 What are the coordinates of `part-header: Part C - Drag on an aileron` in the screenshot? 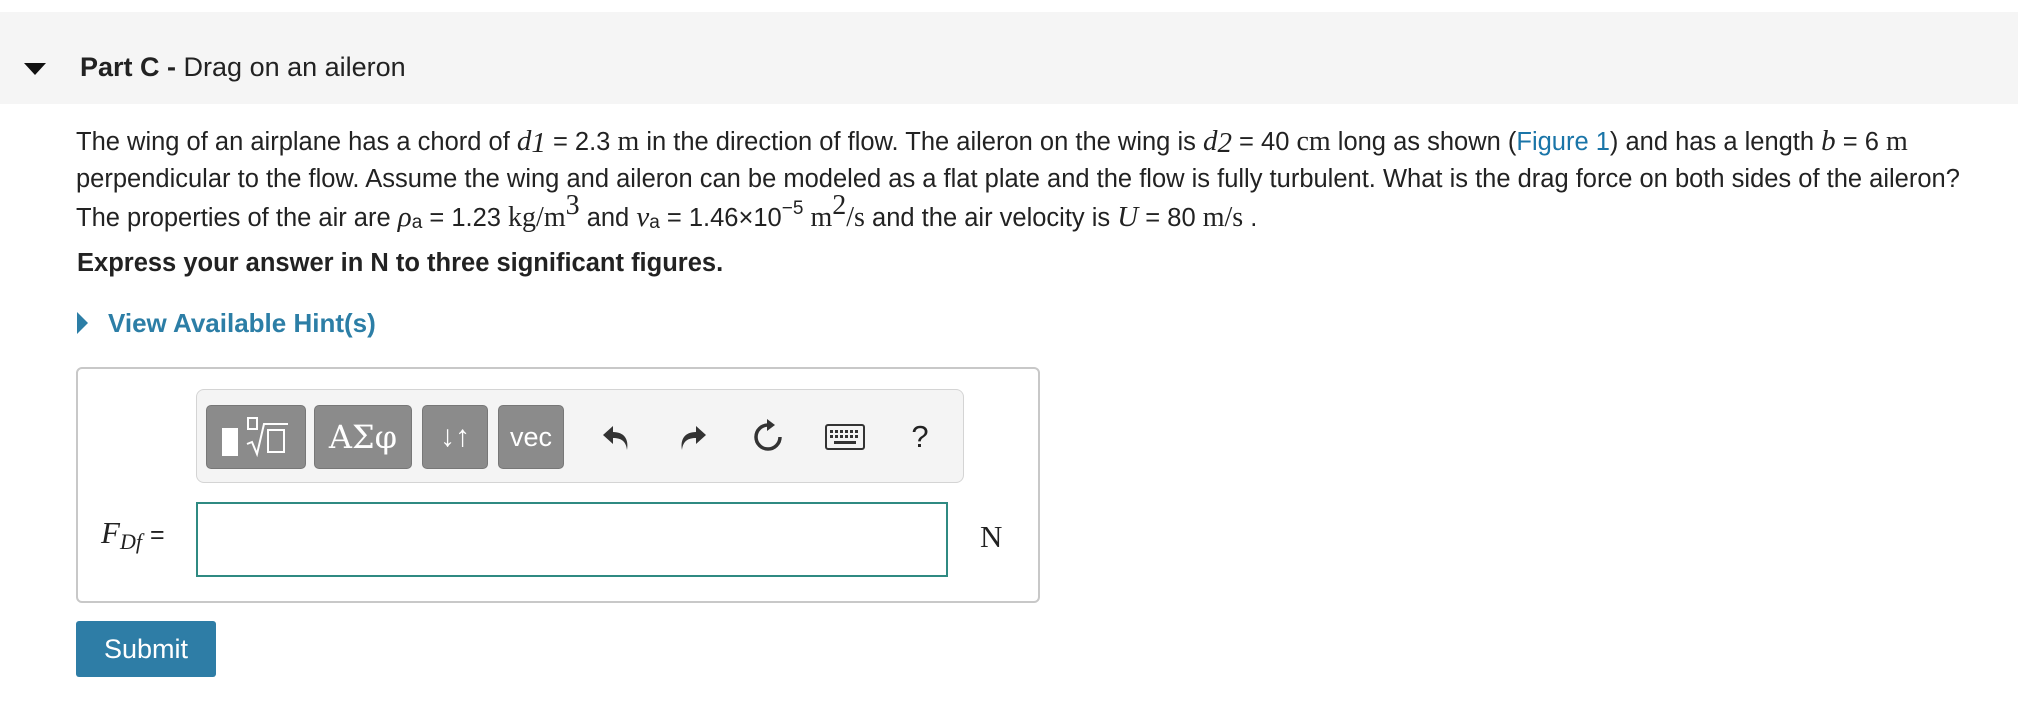 It's located at (1009, 58).